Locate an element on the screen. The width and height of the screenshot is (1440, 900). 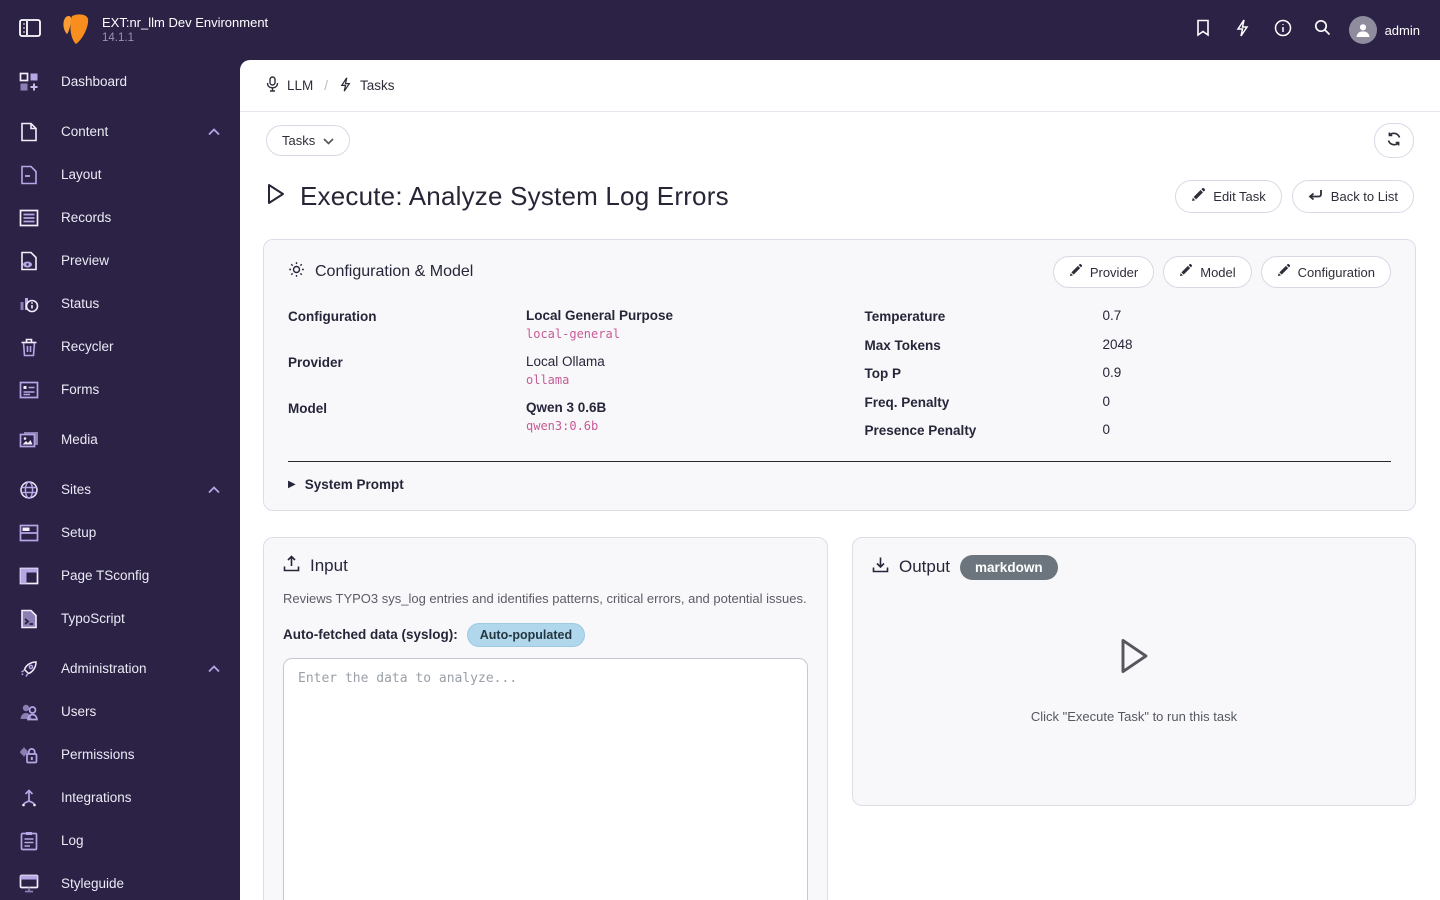
field-label: Freq. Penalty is located at coordinates (907, 402).